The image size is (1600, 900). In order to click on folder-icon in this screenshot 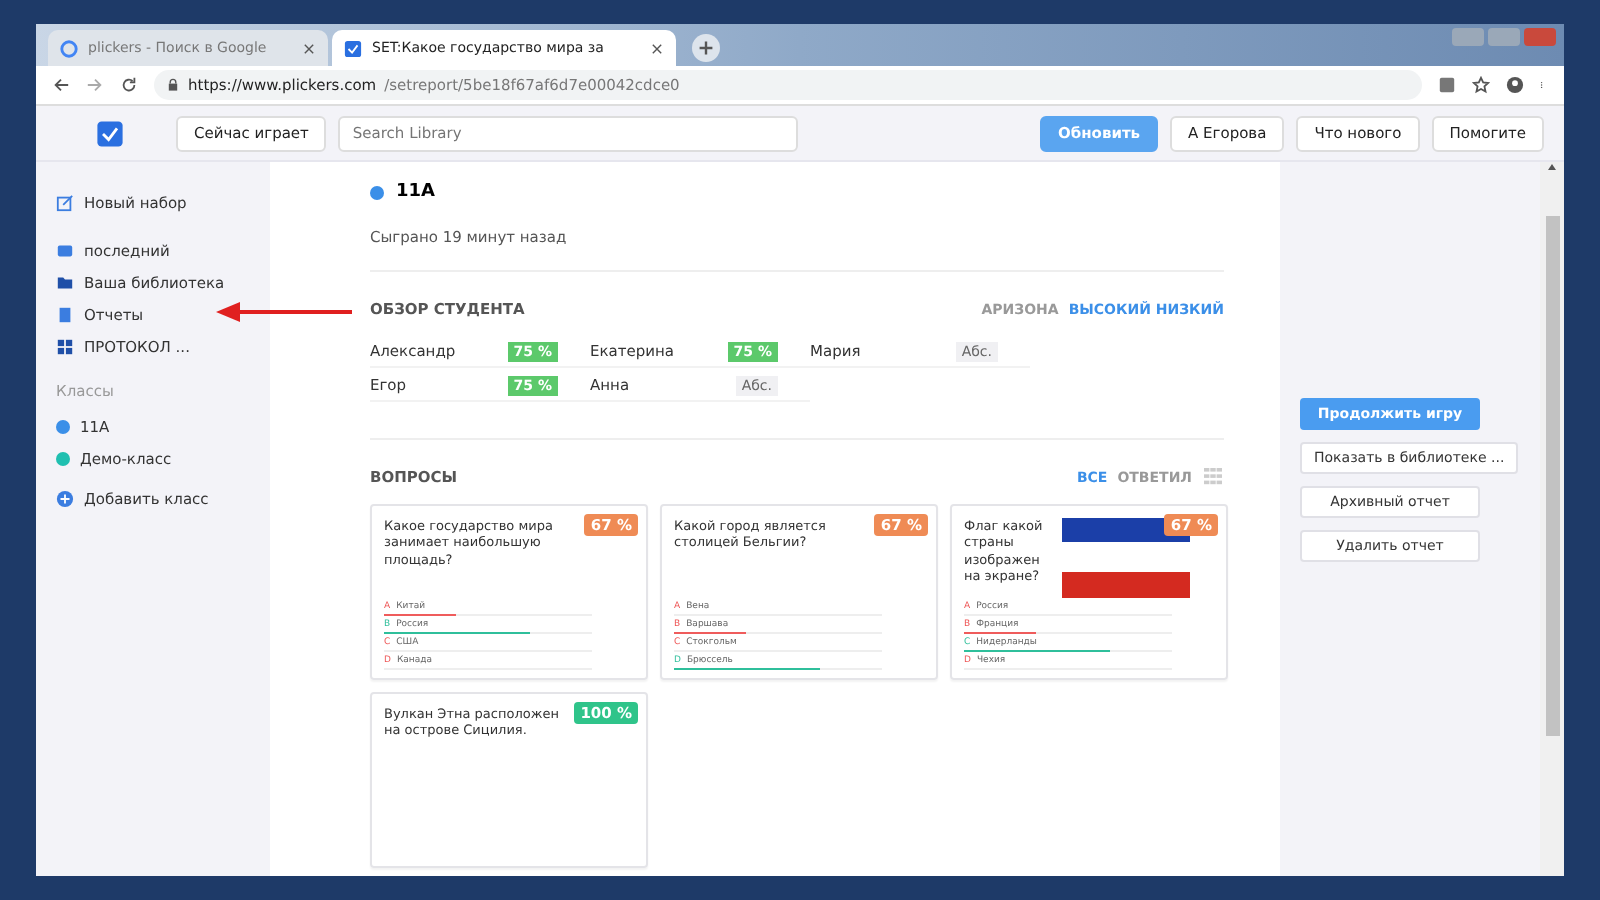, I will do `click(65, 282)`.